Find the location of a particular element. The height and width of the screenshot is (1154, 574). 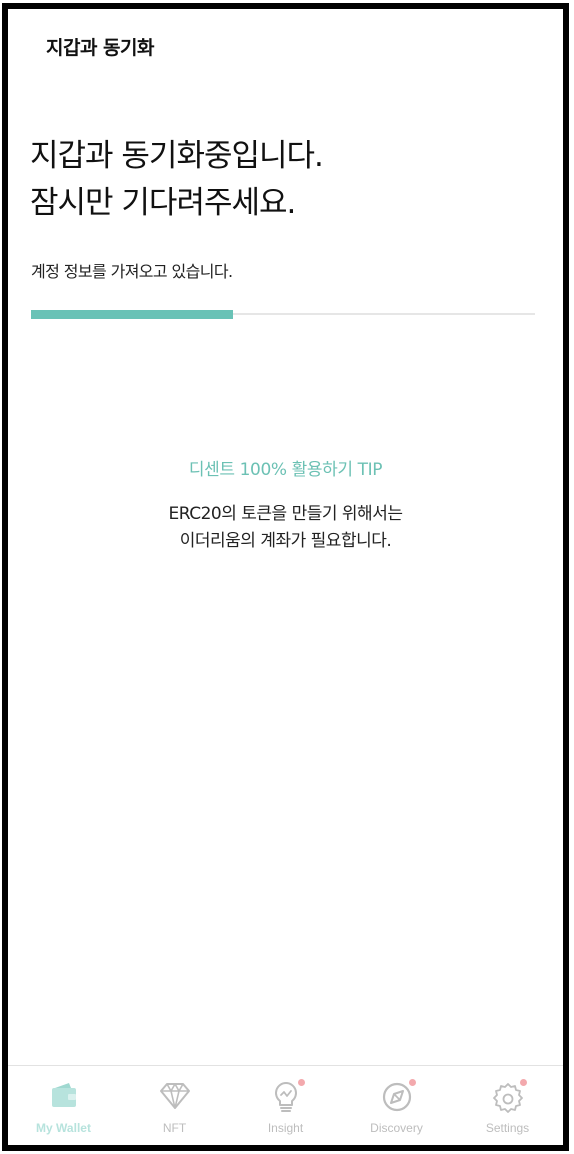

tip-body: ERC20의 토큰을 만들기 위해서는 이더리움의 계좌가 필요합니다. is located at coordinates (285, 528).